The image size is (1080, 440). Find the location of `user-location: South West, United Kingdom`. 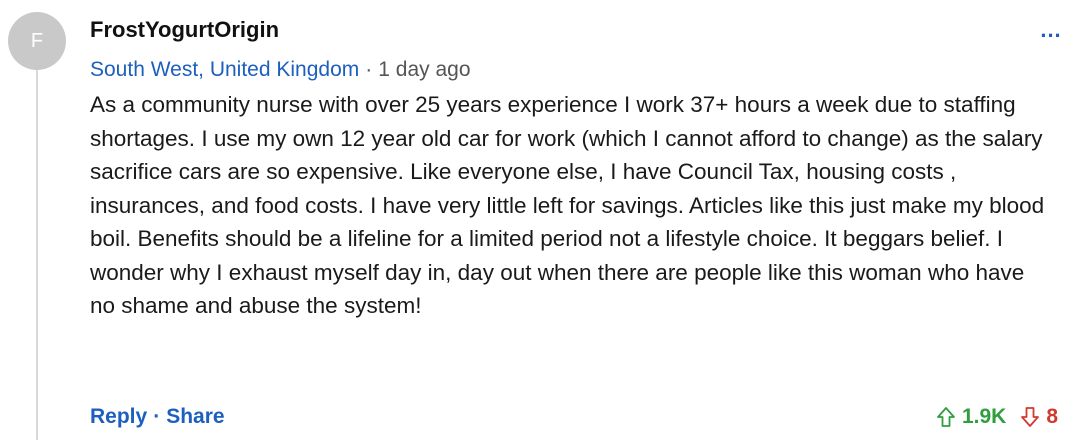

user-location: South West, United Kingdom is located at coordinates (224, 69).